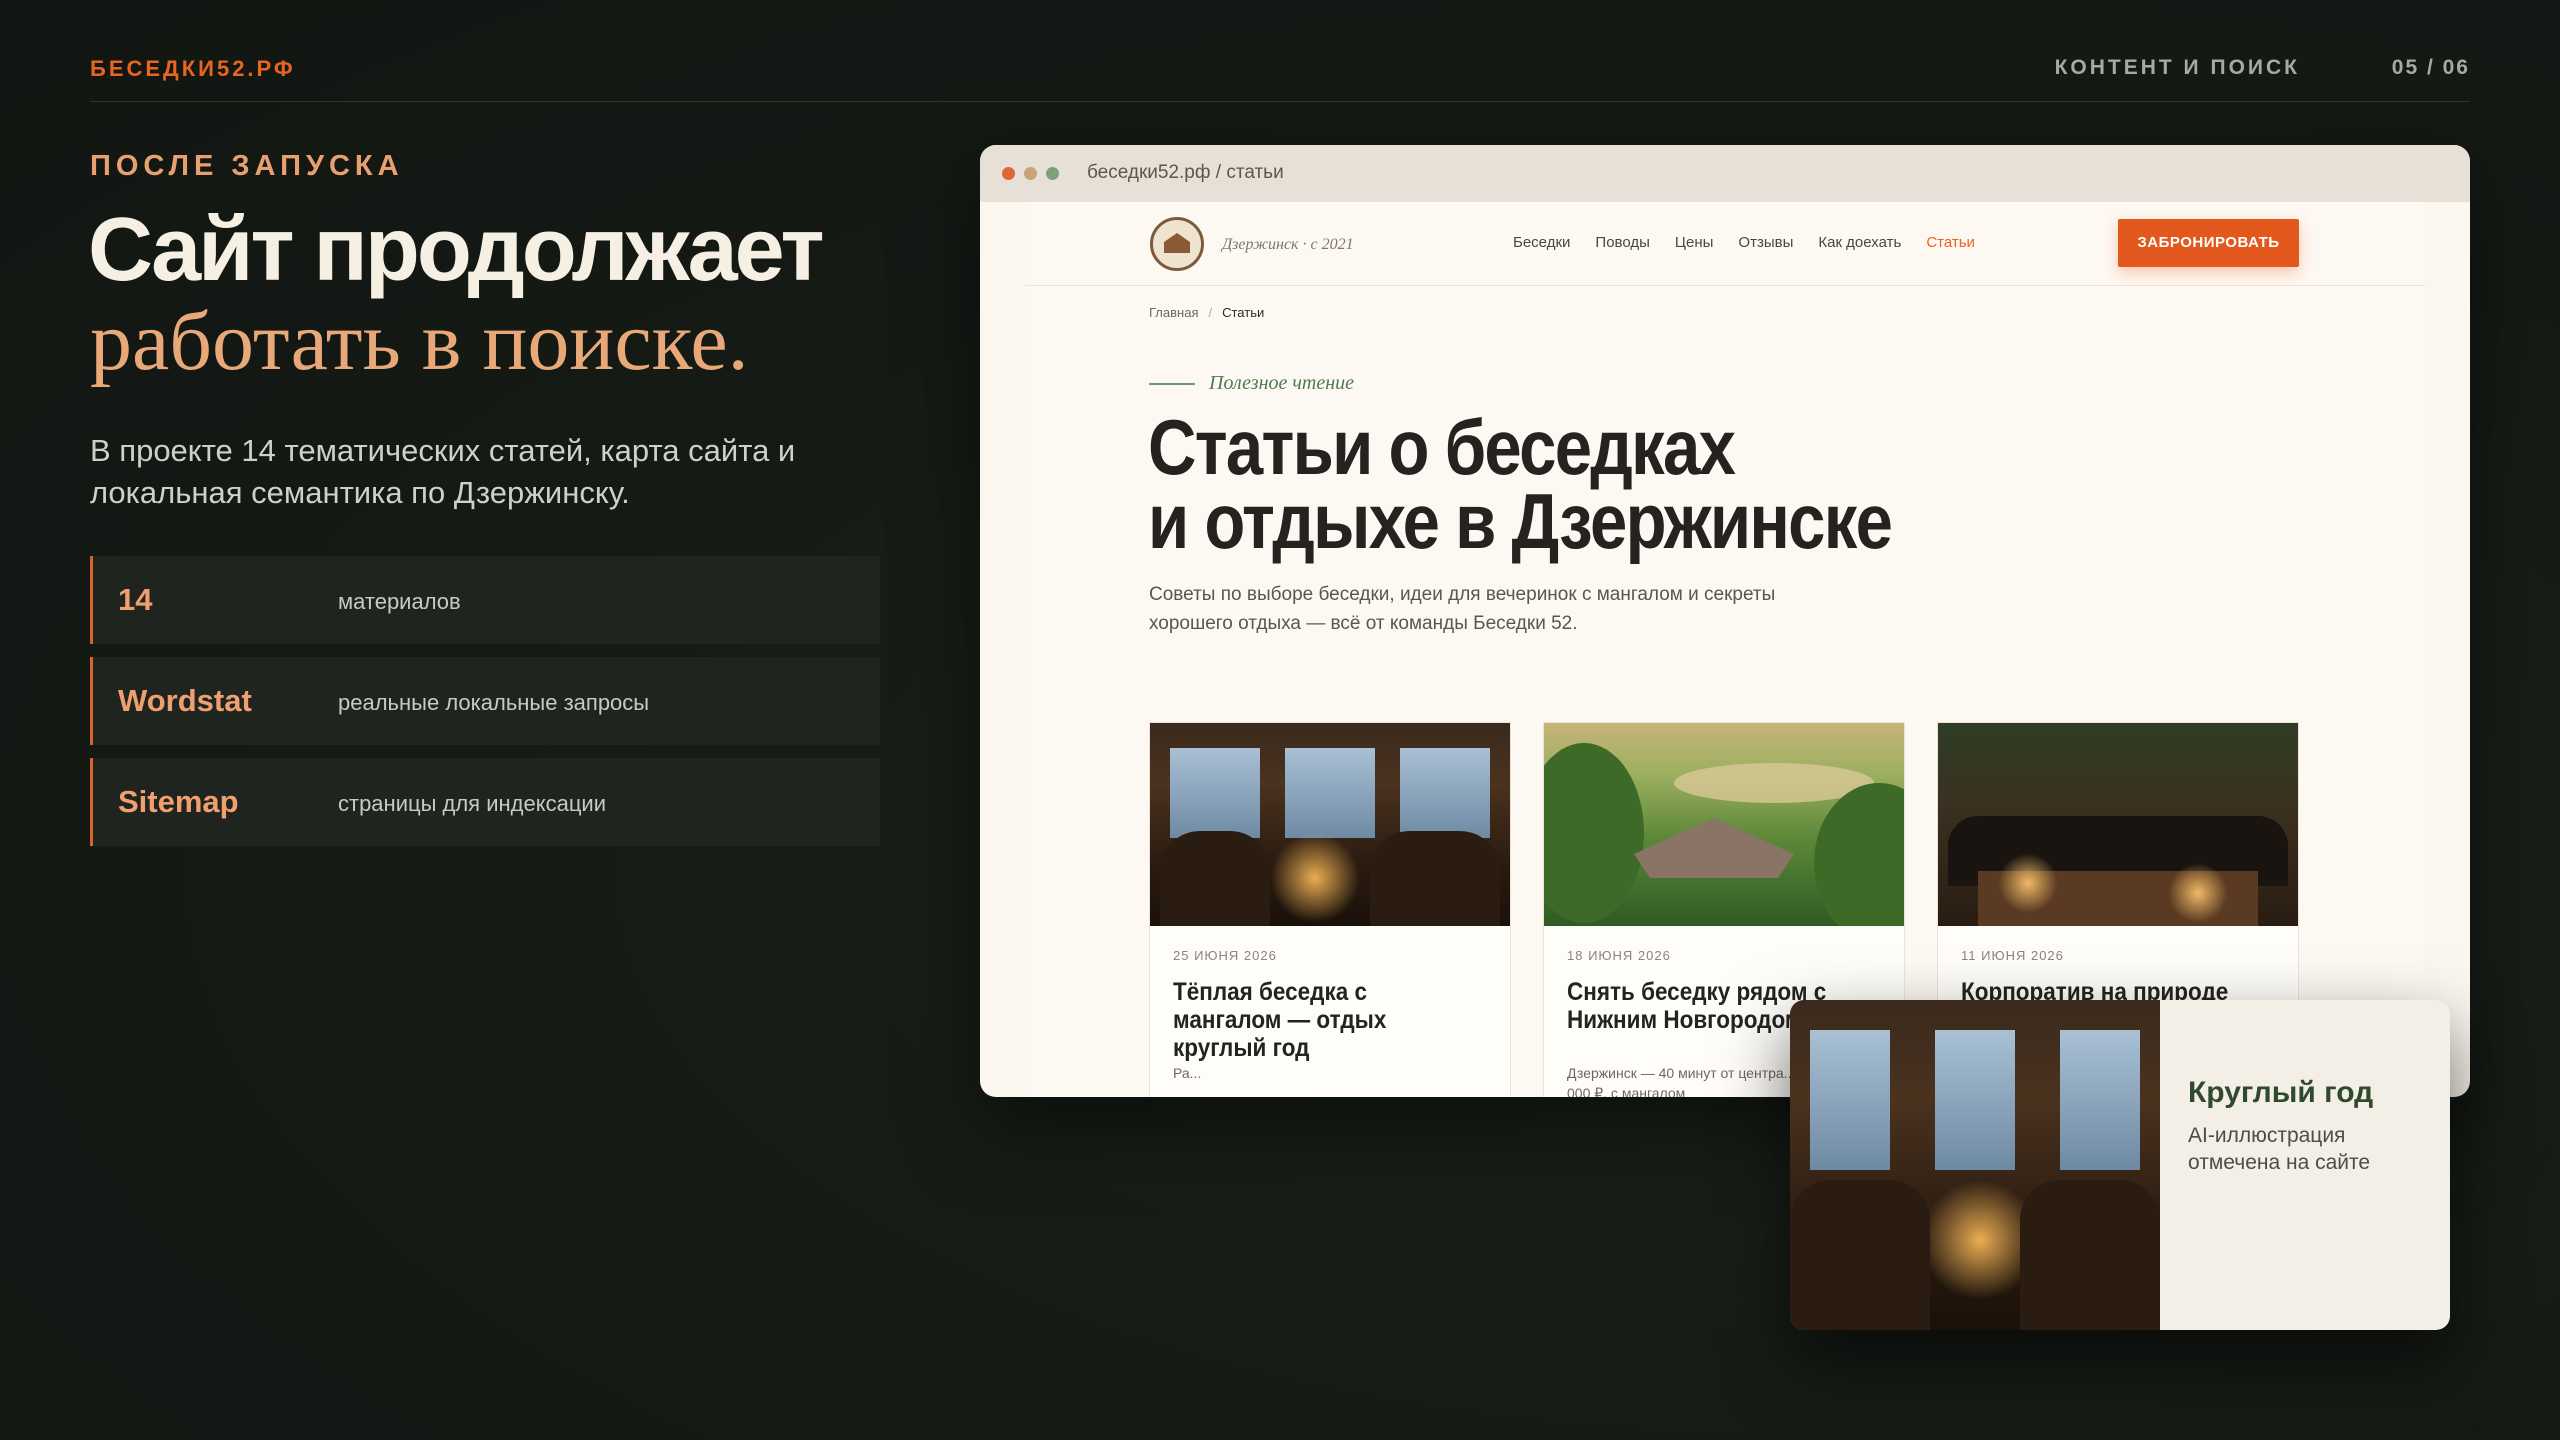  Describe the element at coordinates (1859, 242) in the screenshot. I see `nav-item-directions: Как доехать` at that location.